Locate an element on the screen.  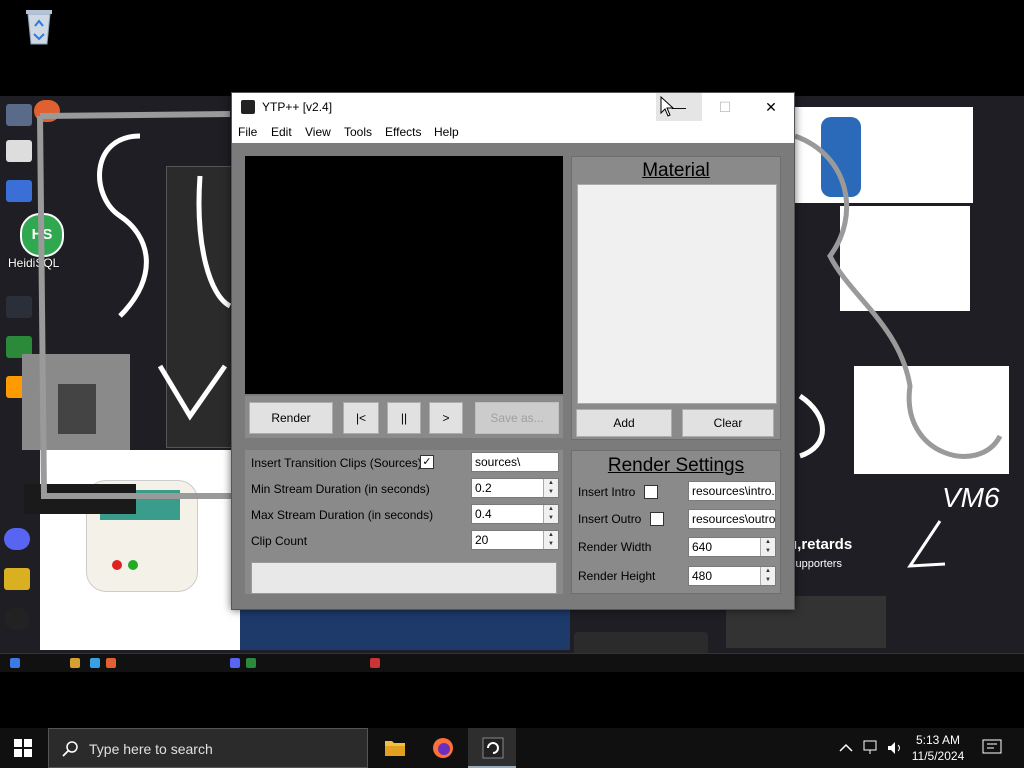
search-icon is located at coordinates (70, 749).